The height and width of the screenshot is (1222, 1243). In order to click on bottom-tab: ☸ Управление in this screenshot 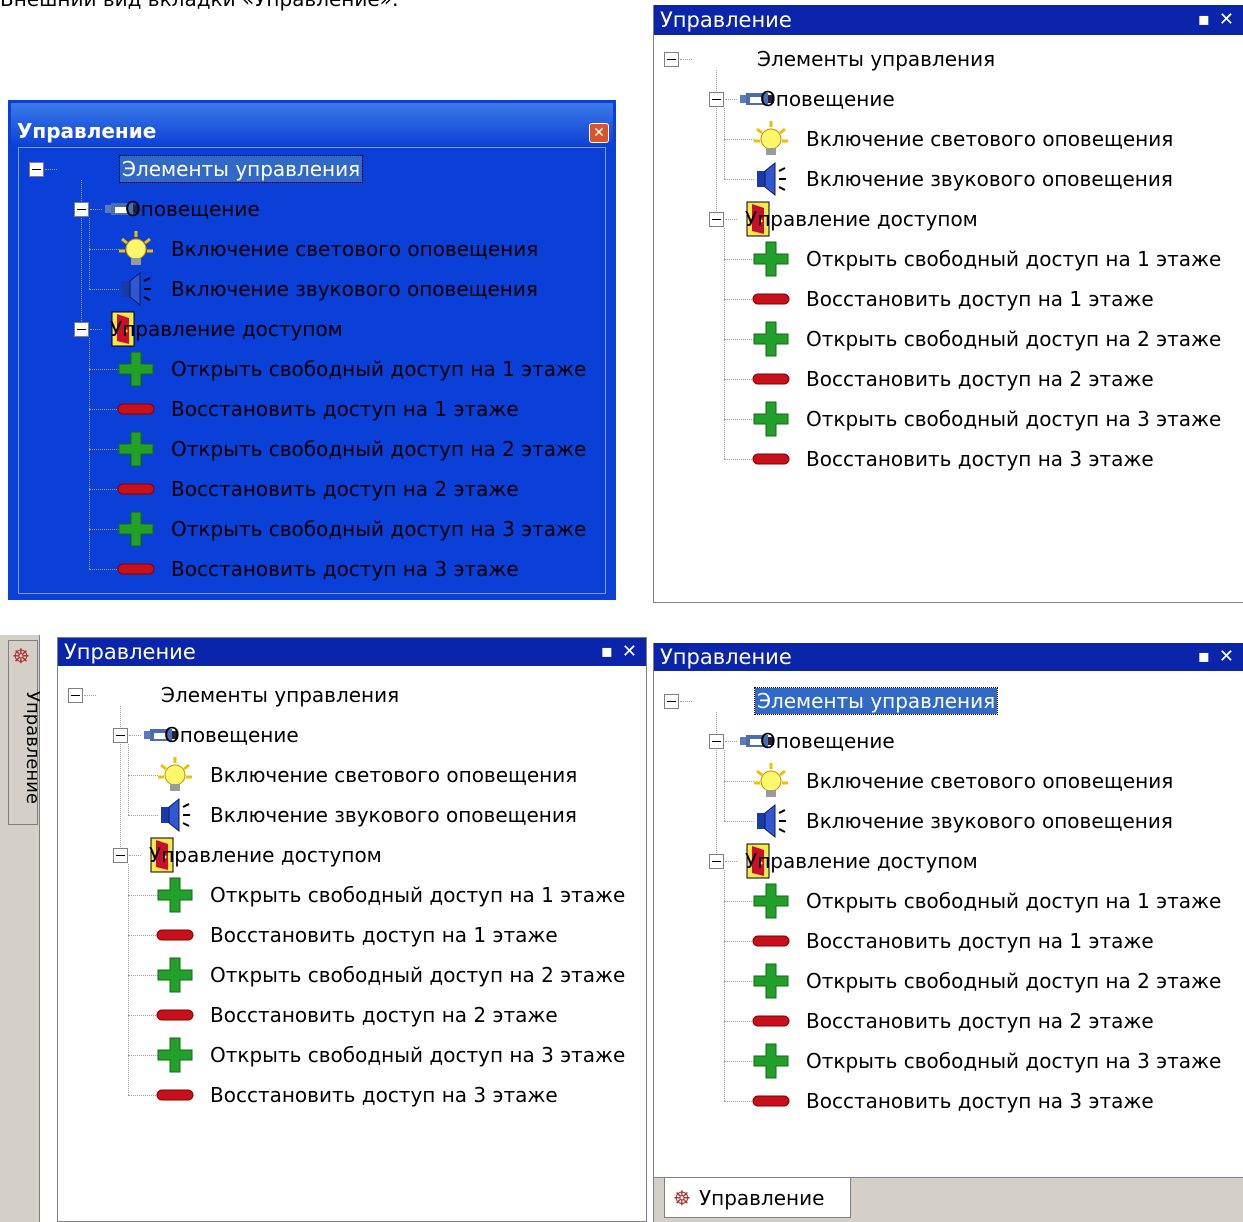, I will do `click(757, 1198)`.